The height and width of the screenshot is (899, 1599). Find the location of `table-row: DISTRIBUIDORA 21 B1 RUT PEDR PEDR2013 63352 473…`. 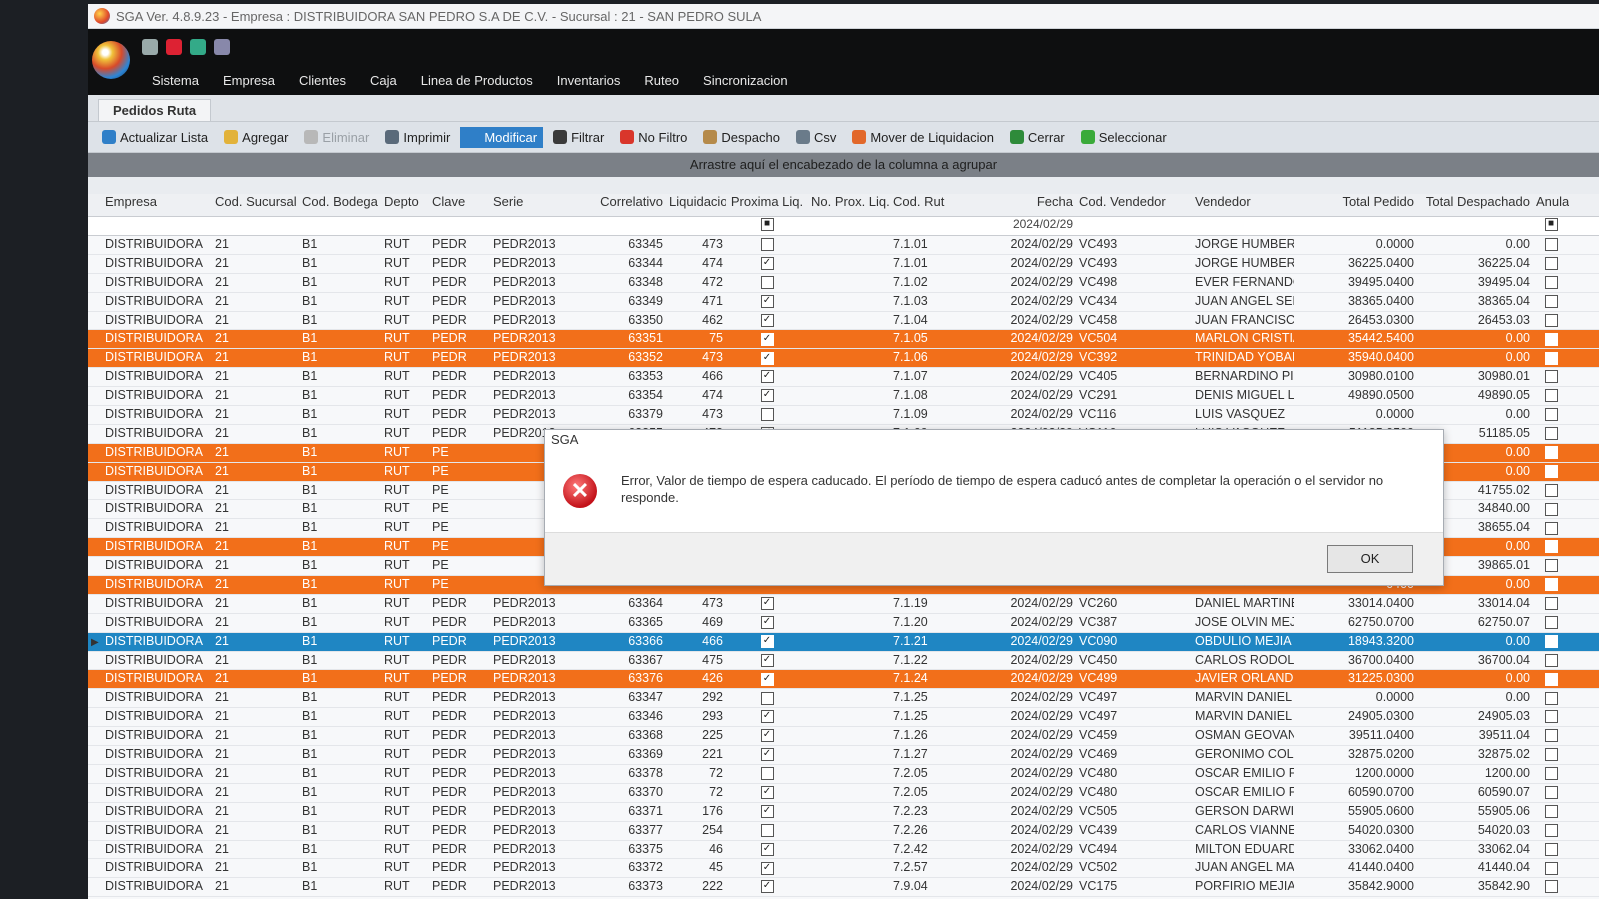

table-row: DISTRIBUIDORA 21 B1 RUT PEDR PEDR2013 63352 473… is located at coordinates (843, 359).